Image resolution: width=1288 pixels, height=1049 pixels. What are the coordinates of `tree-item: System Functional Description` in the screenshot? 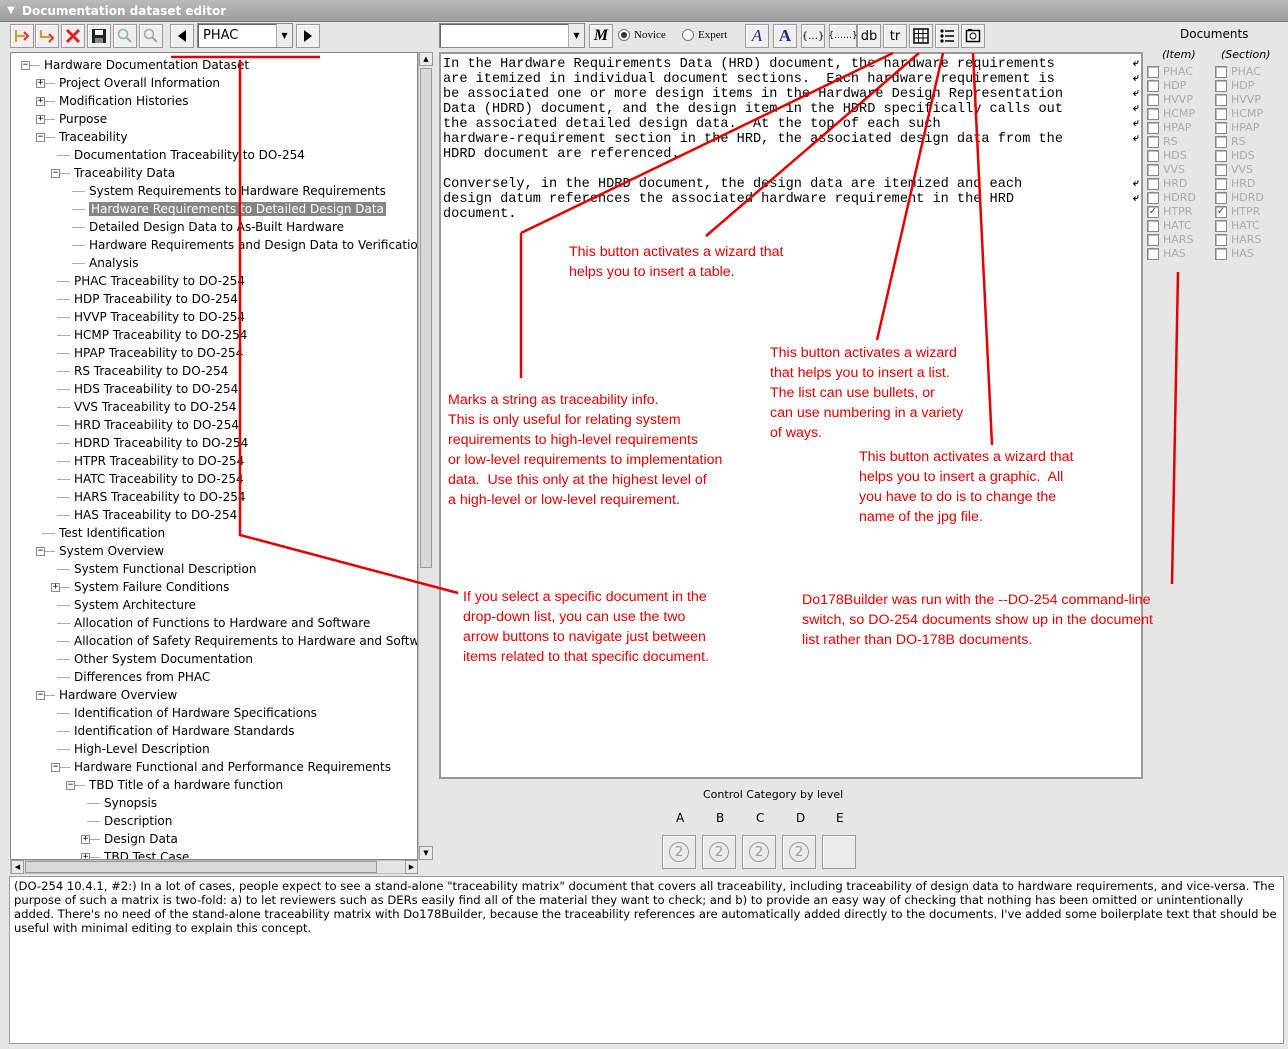 It's located at (165, 569).